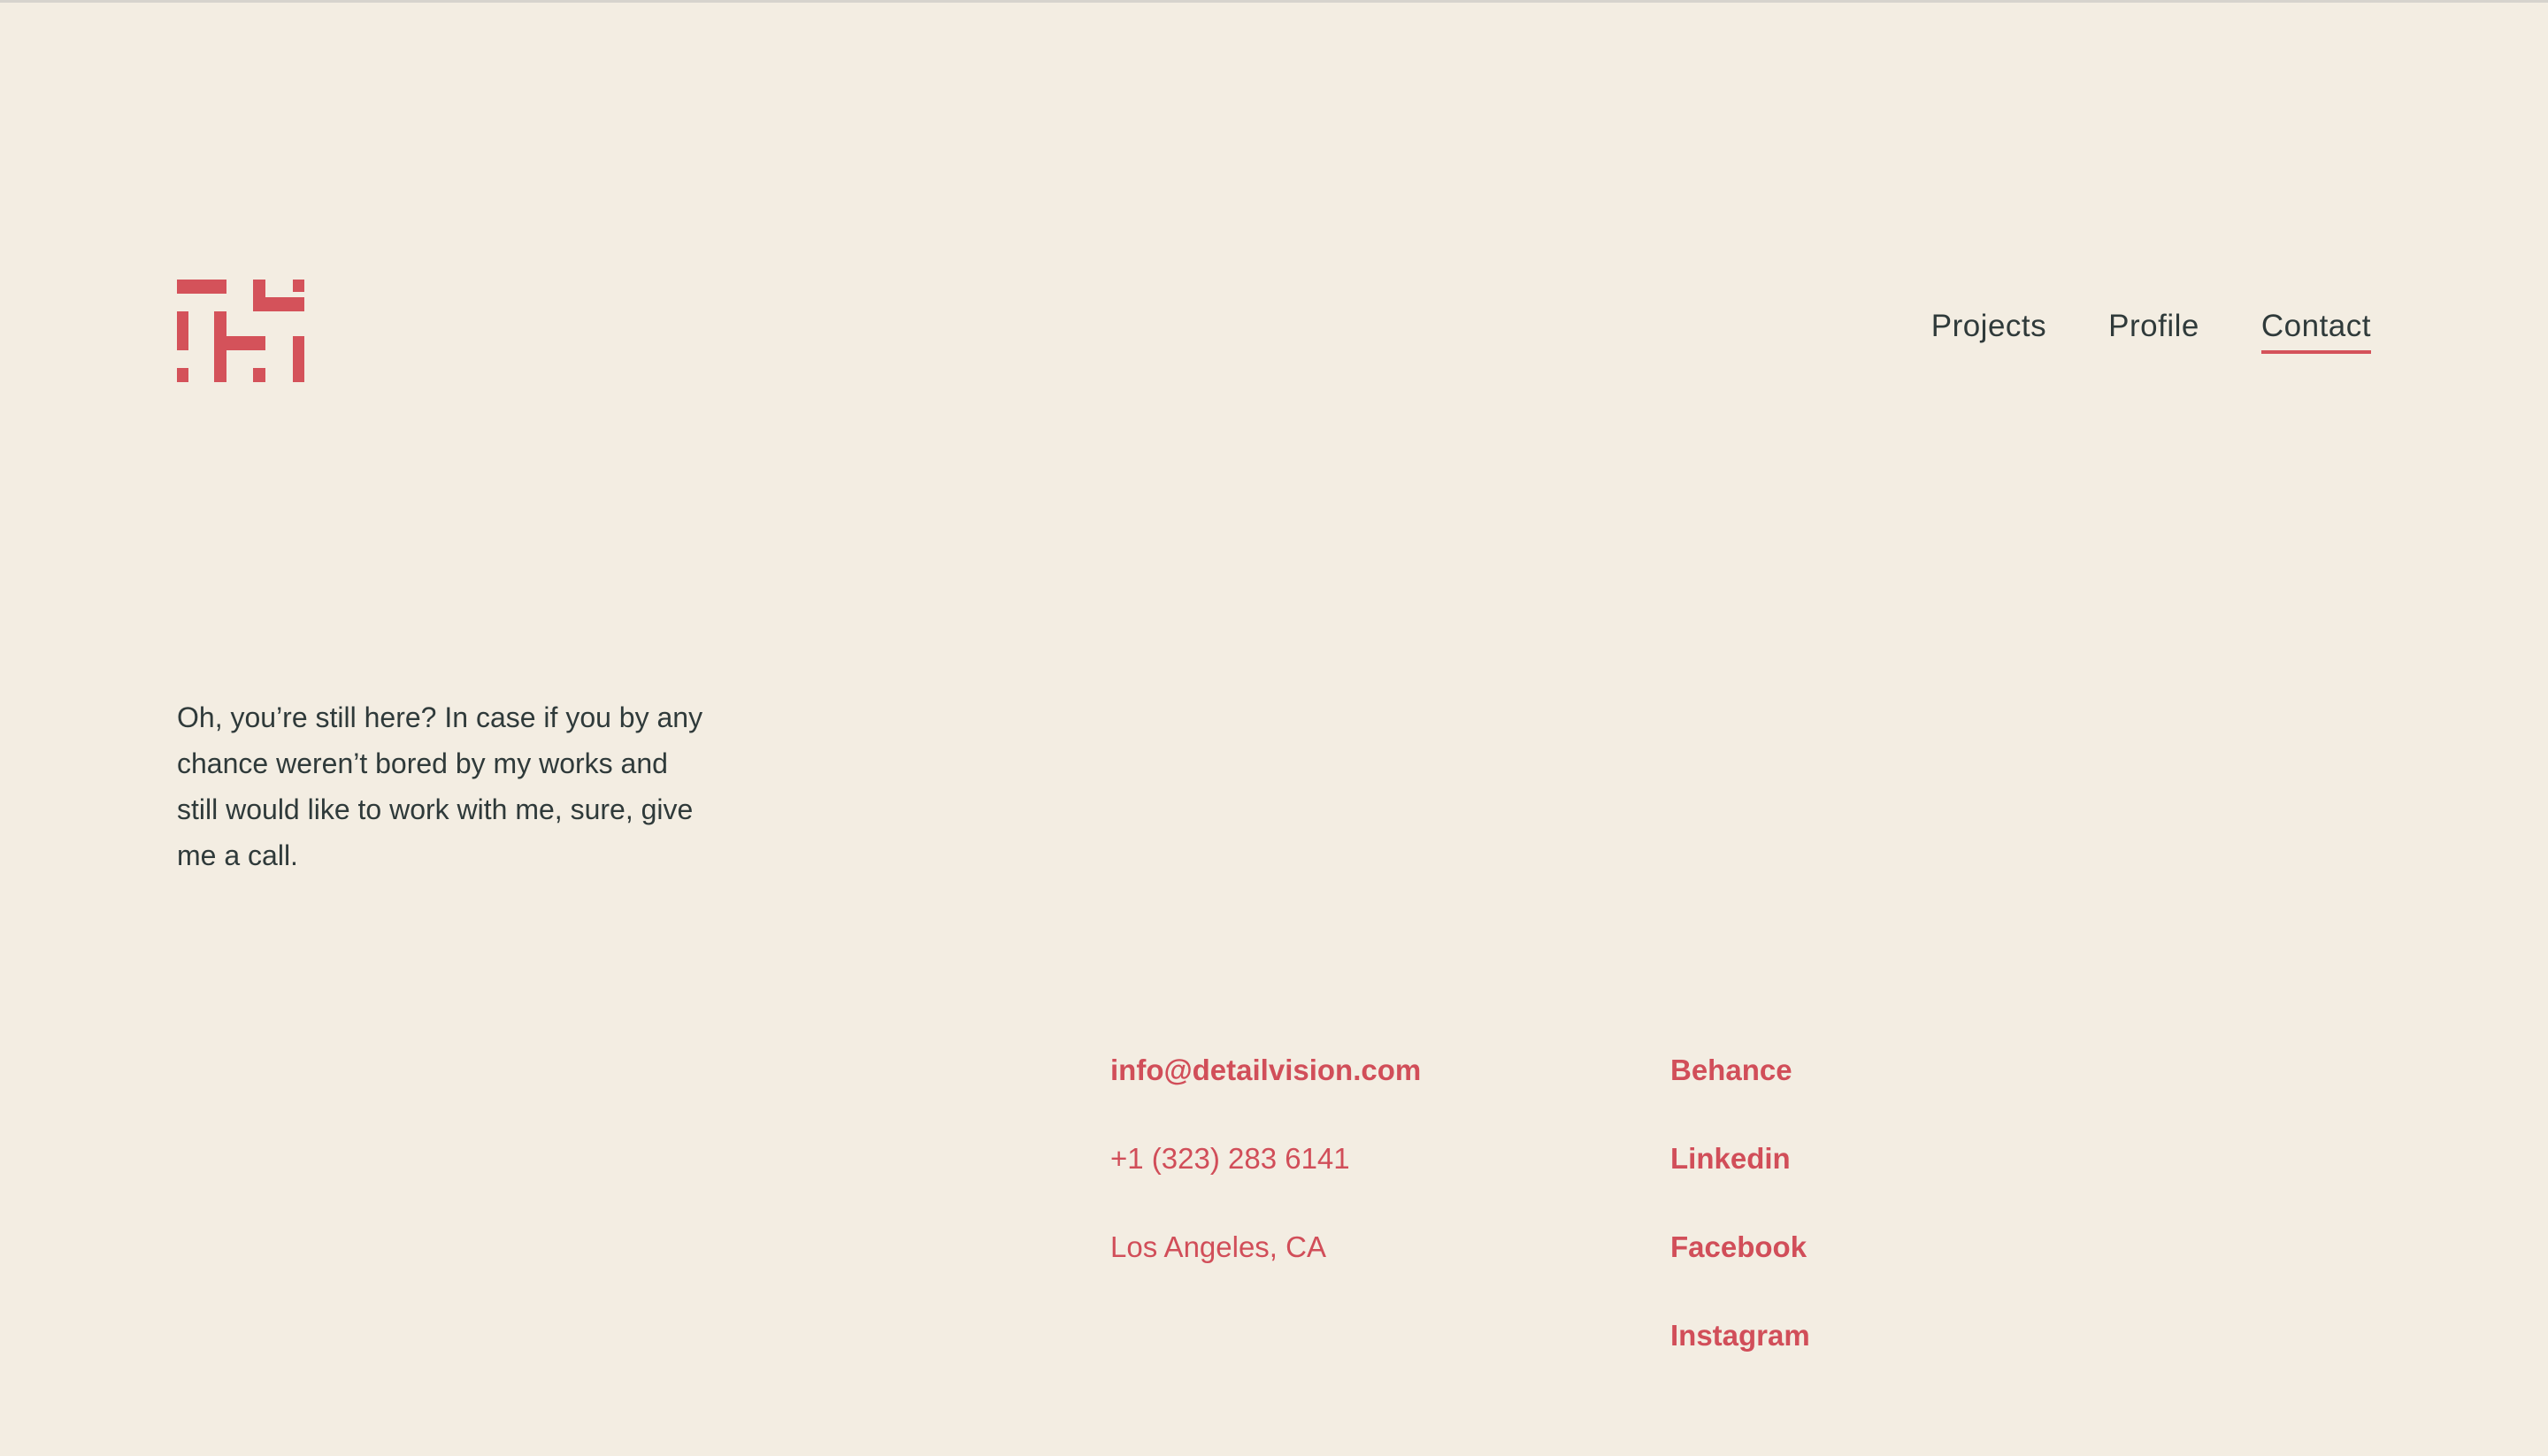 This screenshot has height=1456, width=2548. Describe the element at coordinates (1738, 1247) in the screenshot. I see `facebook-link: Facebook` at that location.